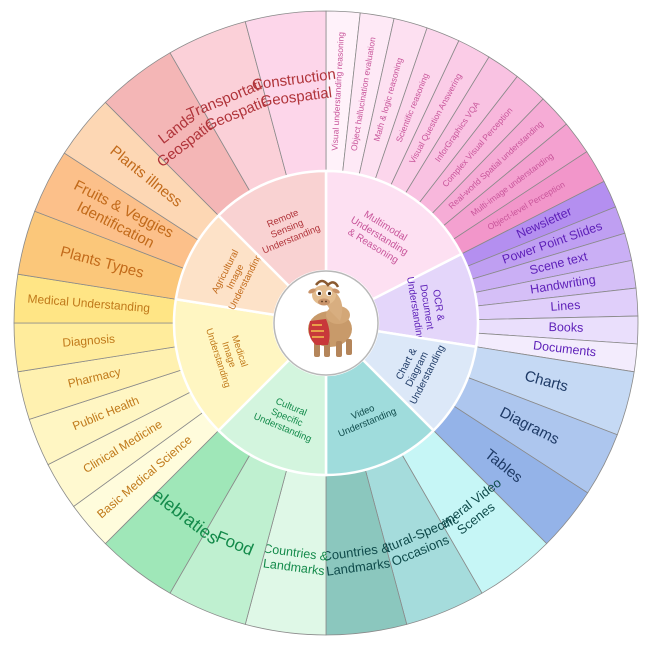 The width and height of the screenshot is (660, 648). I want to click on item-label-ocr-line: Books, so click(565, 327).